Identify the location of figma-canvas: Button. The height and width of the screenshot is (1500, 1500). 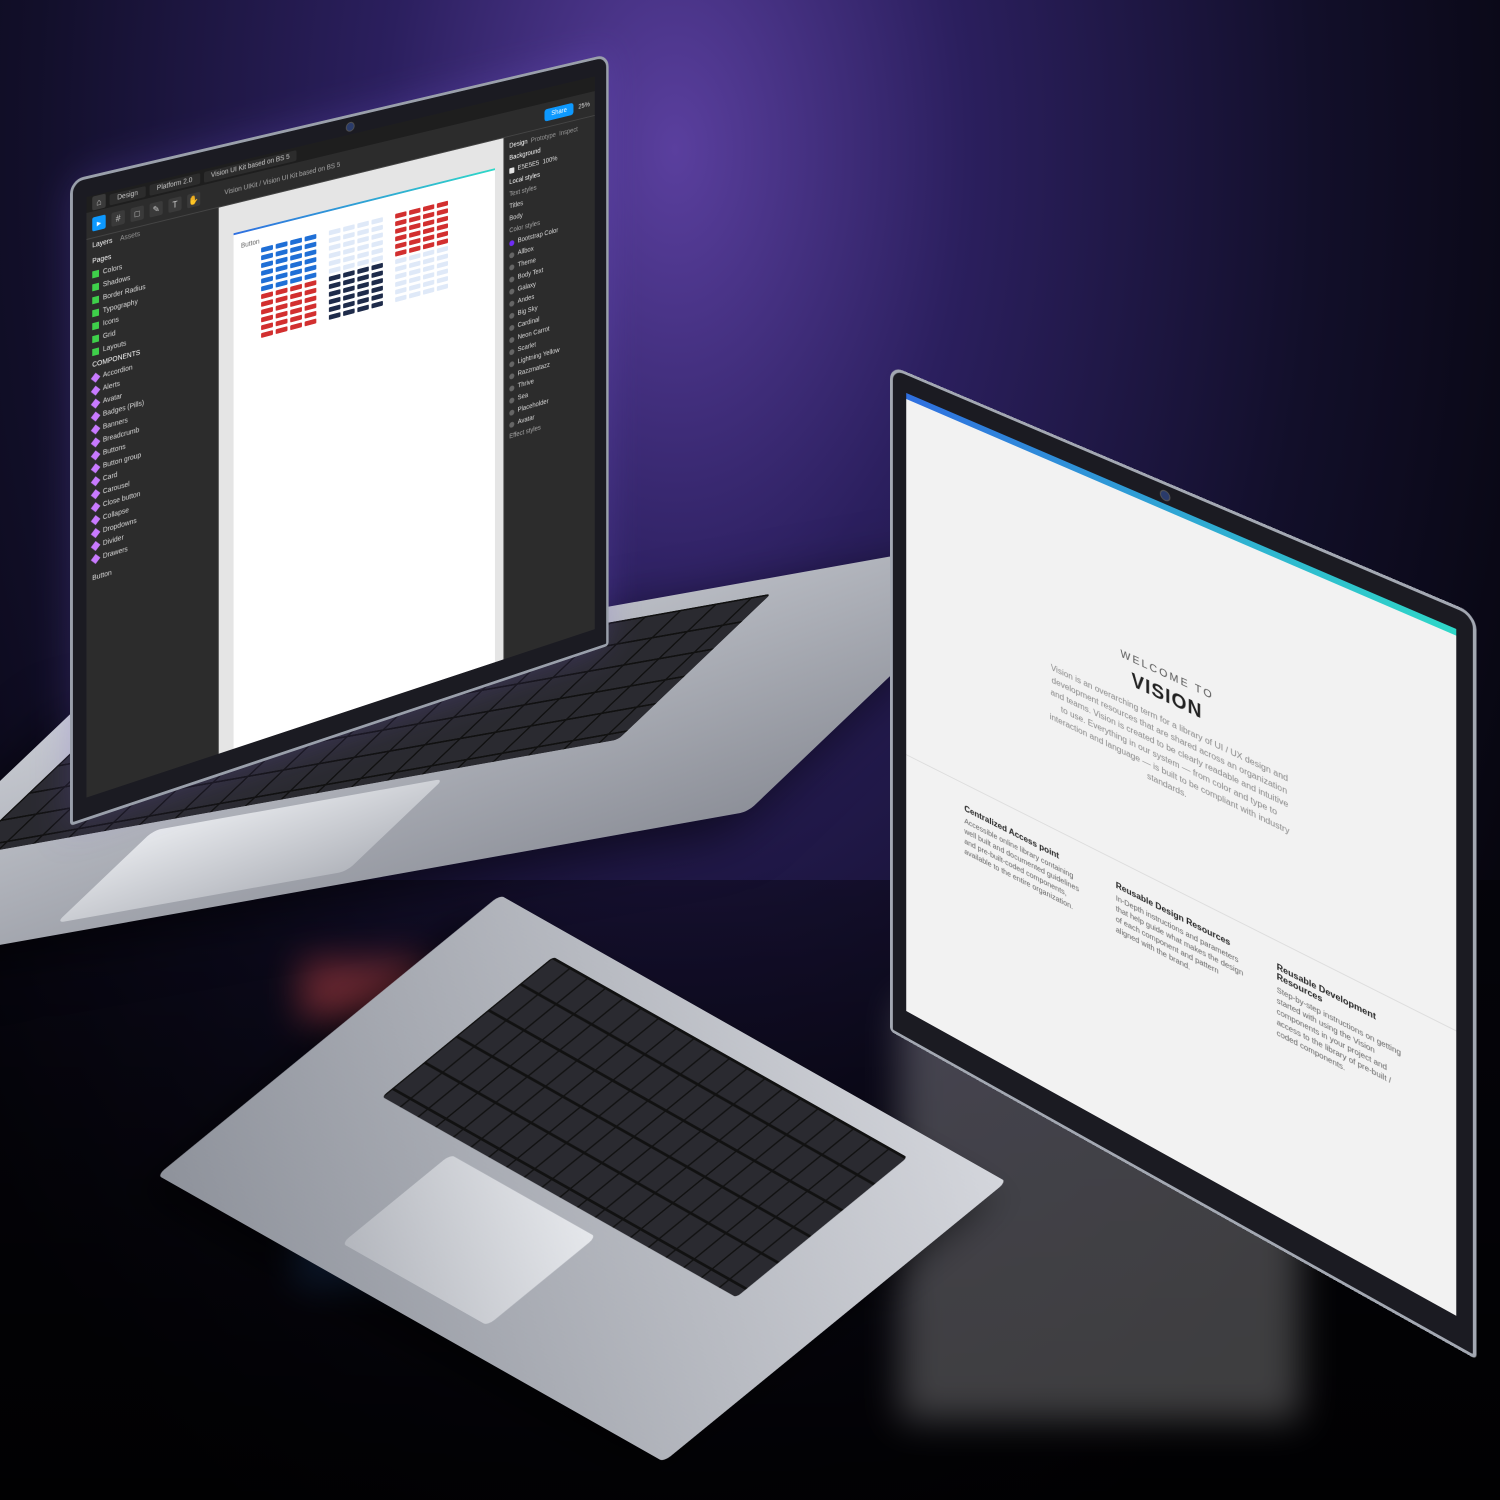
(361, 446).